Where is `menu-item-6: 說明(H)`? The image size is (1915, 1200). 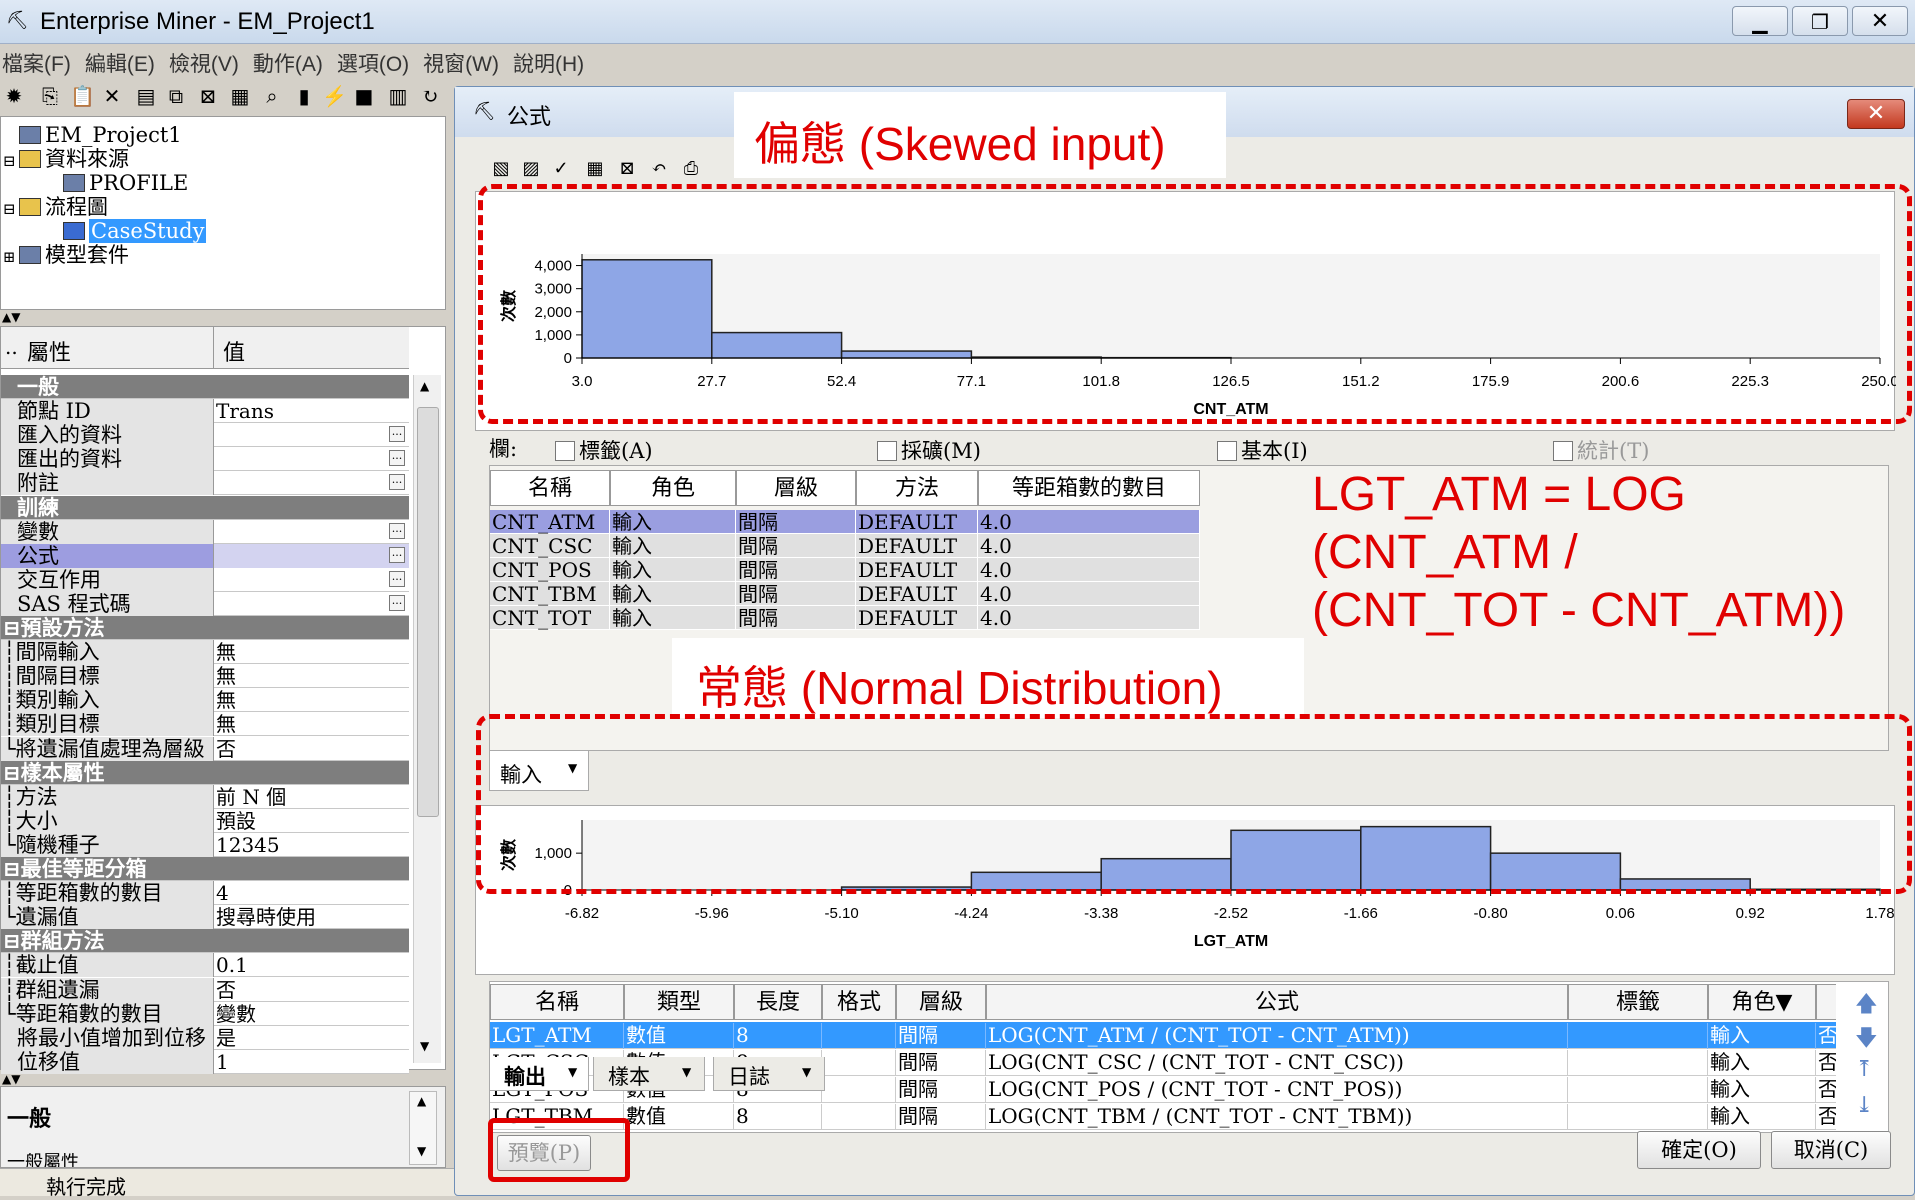
menu-item-6: 說明(H) is located at coordinates (548, 63).